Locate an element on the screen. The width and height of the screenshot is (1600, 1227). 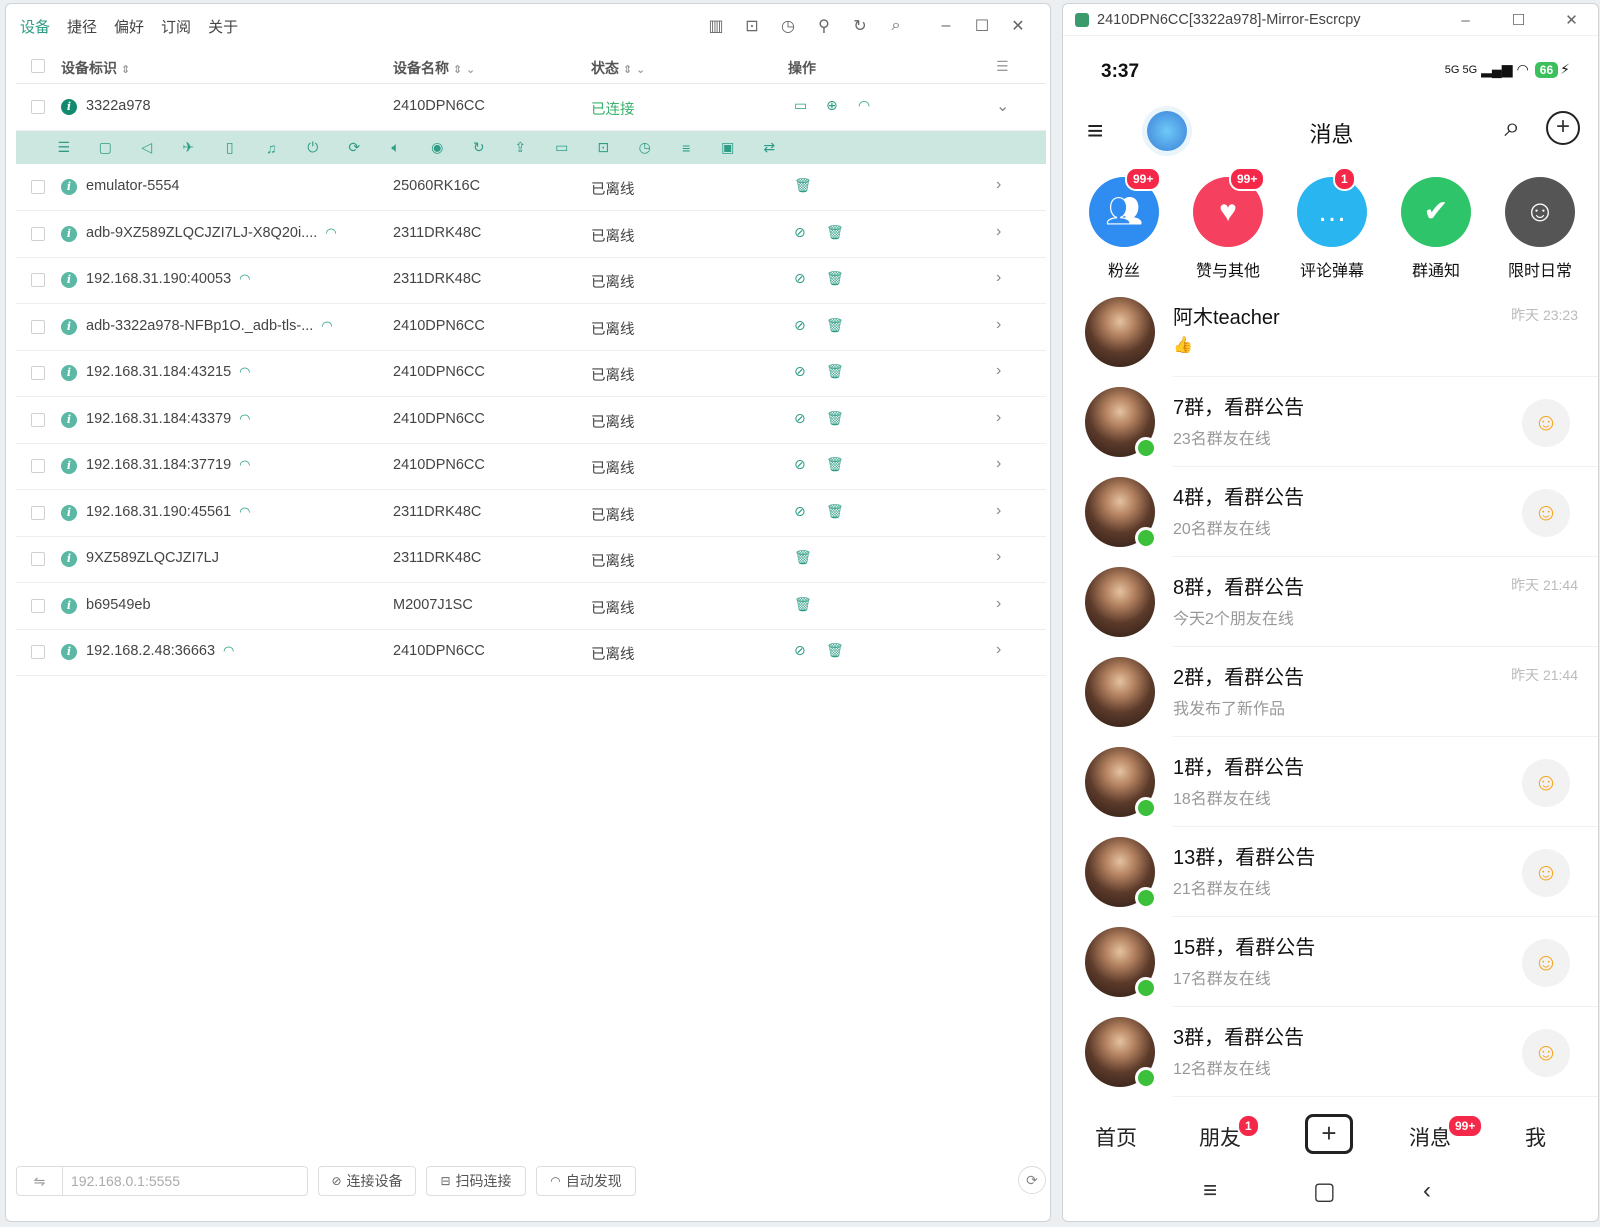
close-icon: ✕ is located at coordinates (1018, 26).